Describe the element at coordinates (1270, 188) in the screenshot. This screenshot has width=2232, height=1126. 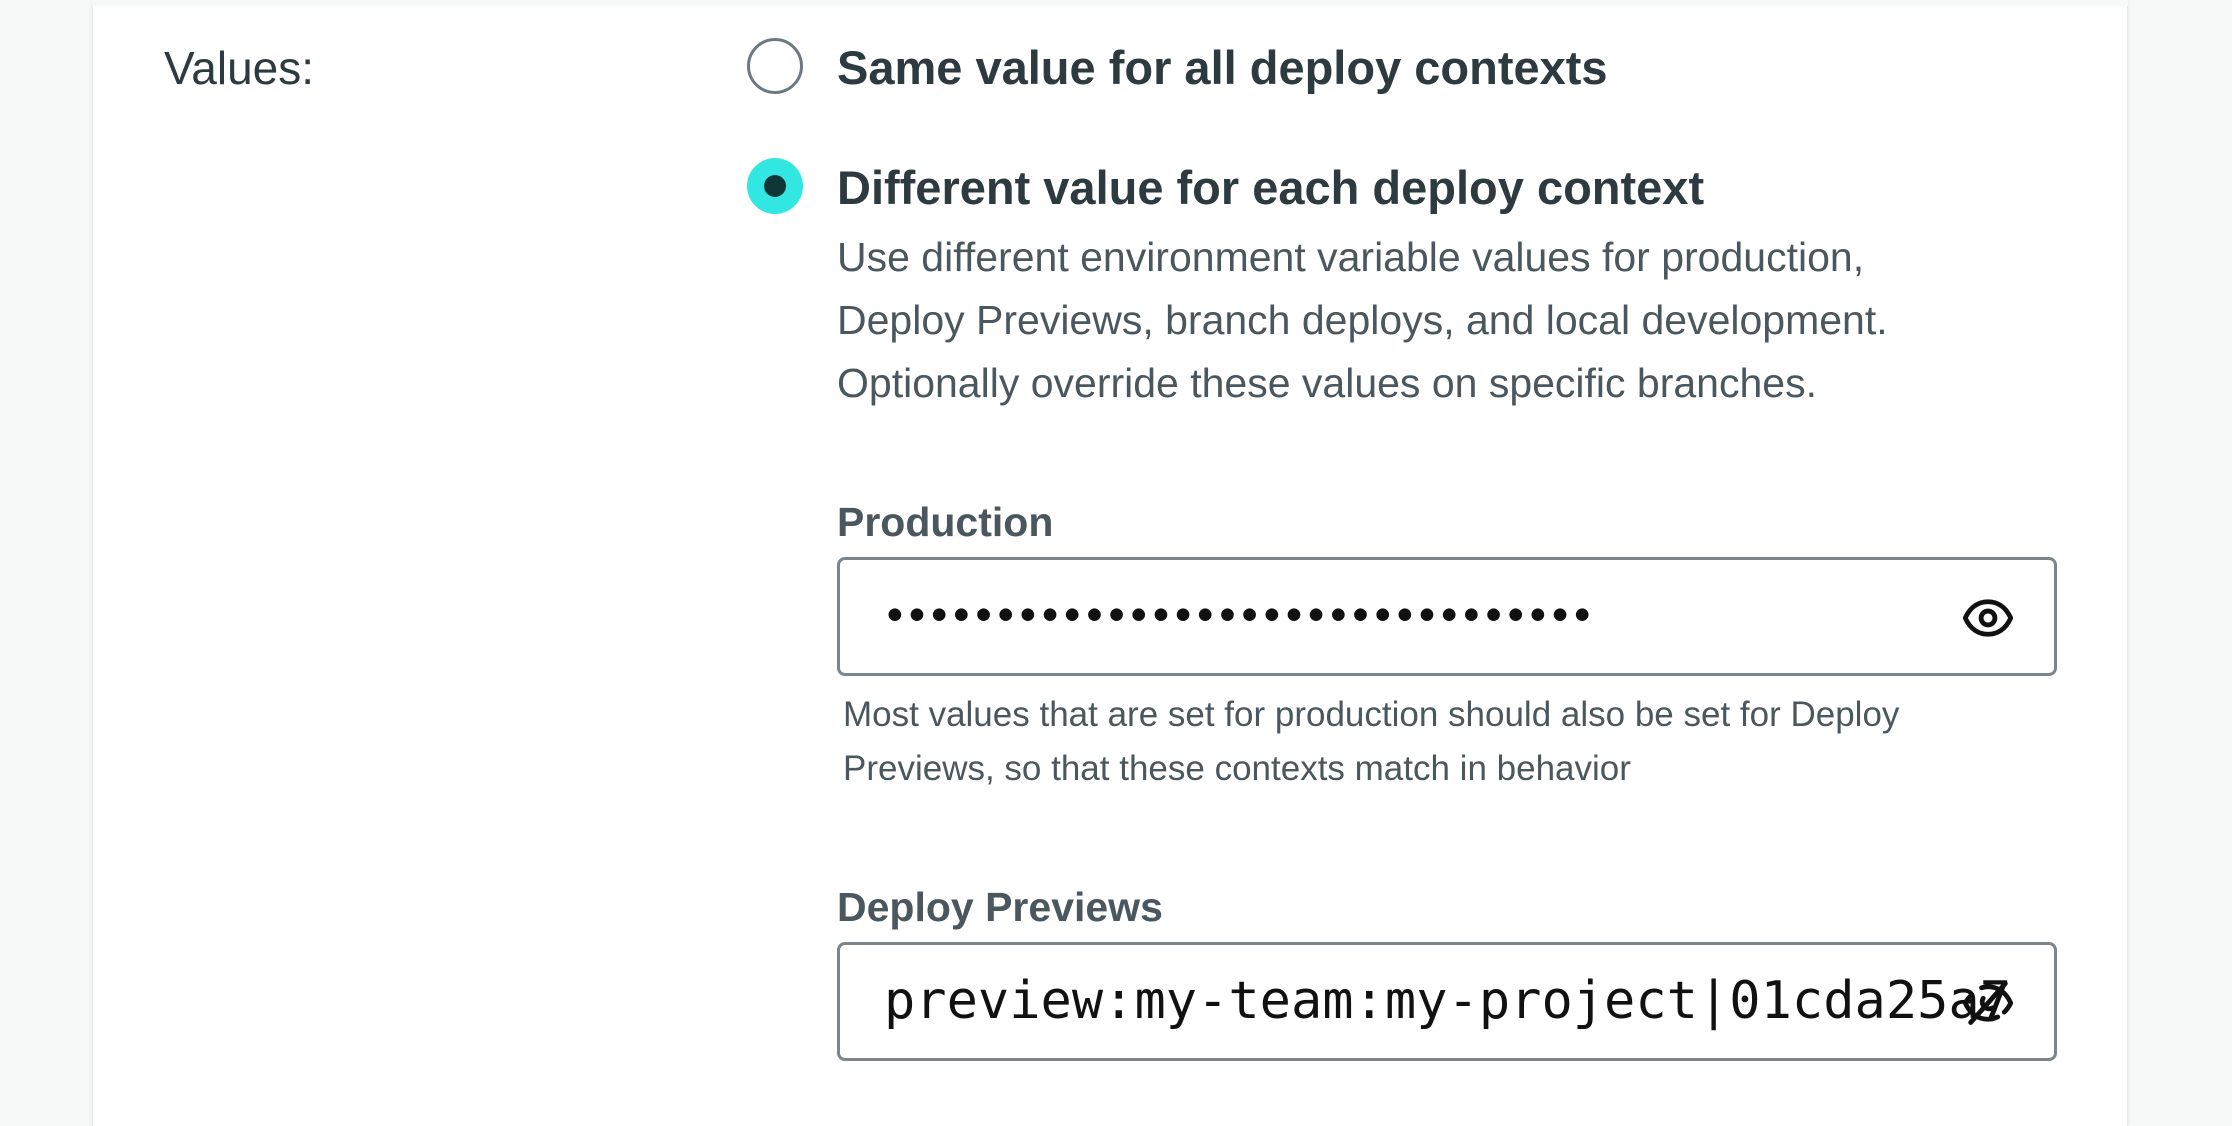
I see `option-different-value-label: Different value for each deploy context` at that location.